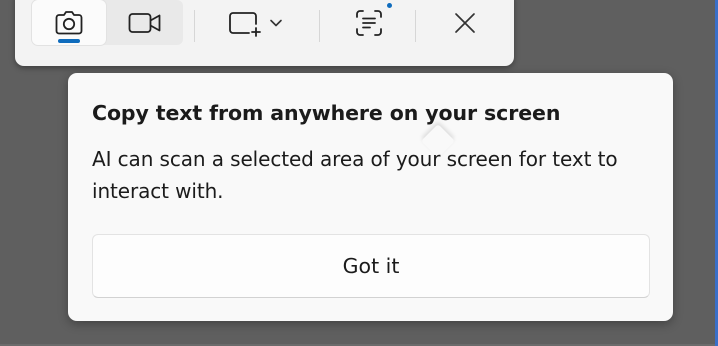 The width and height of the screenshot is (718, 346). Describe the element at coordinates (389, 5) in the screenshot. I see `new-feature-dot` at that location.